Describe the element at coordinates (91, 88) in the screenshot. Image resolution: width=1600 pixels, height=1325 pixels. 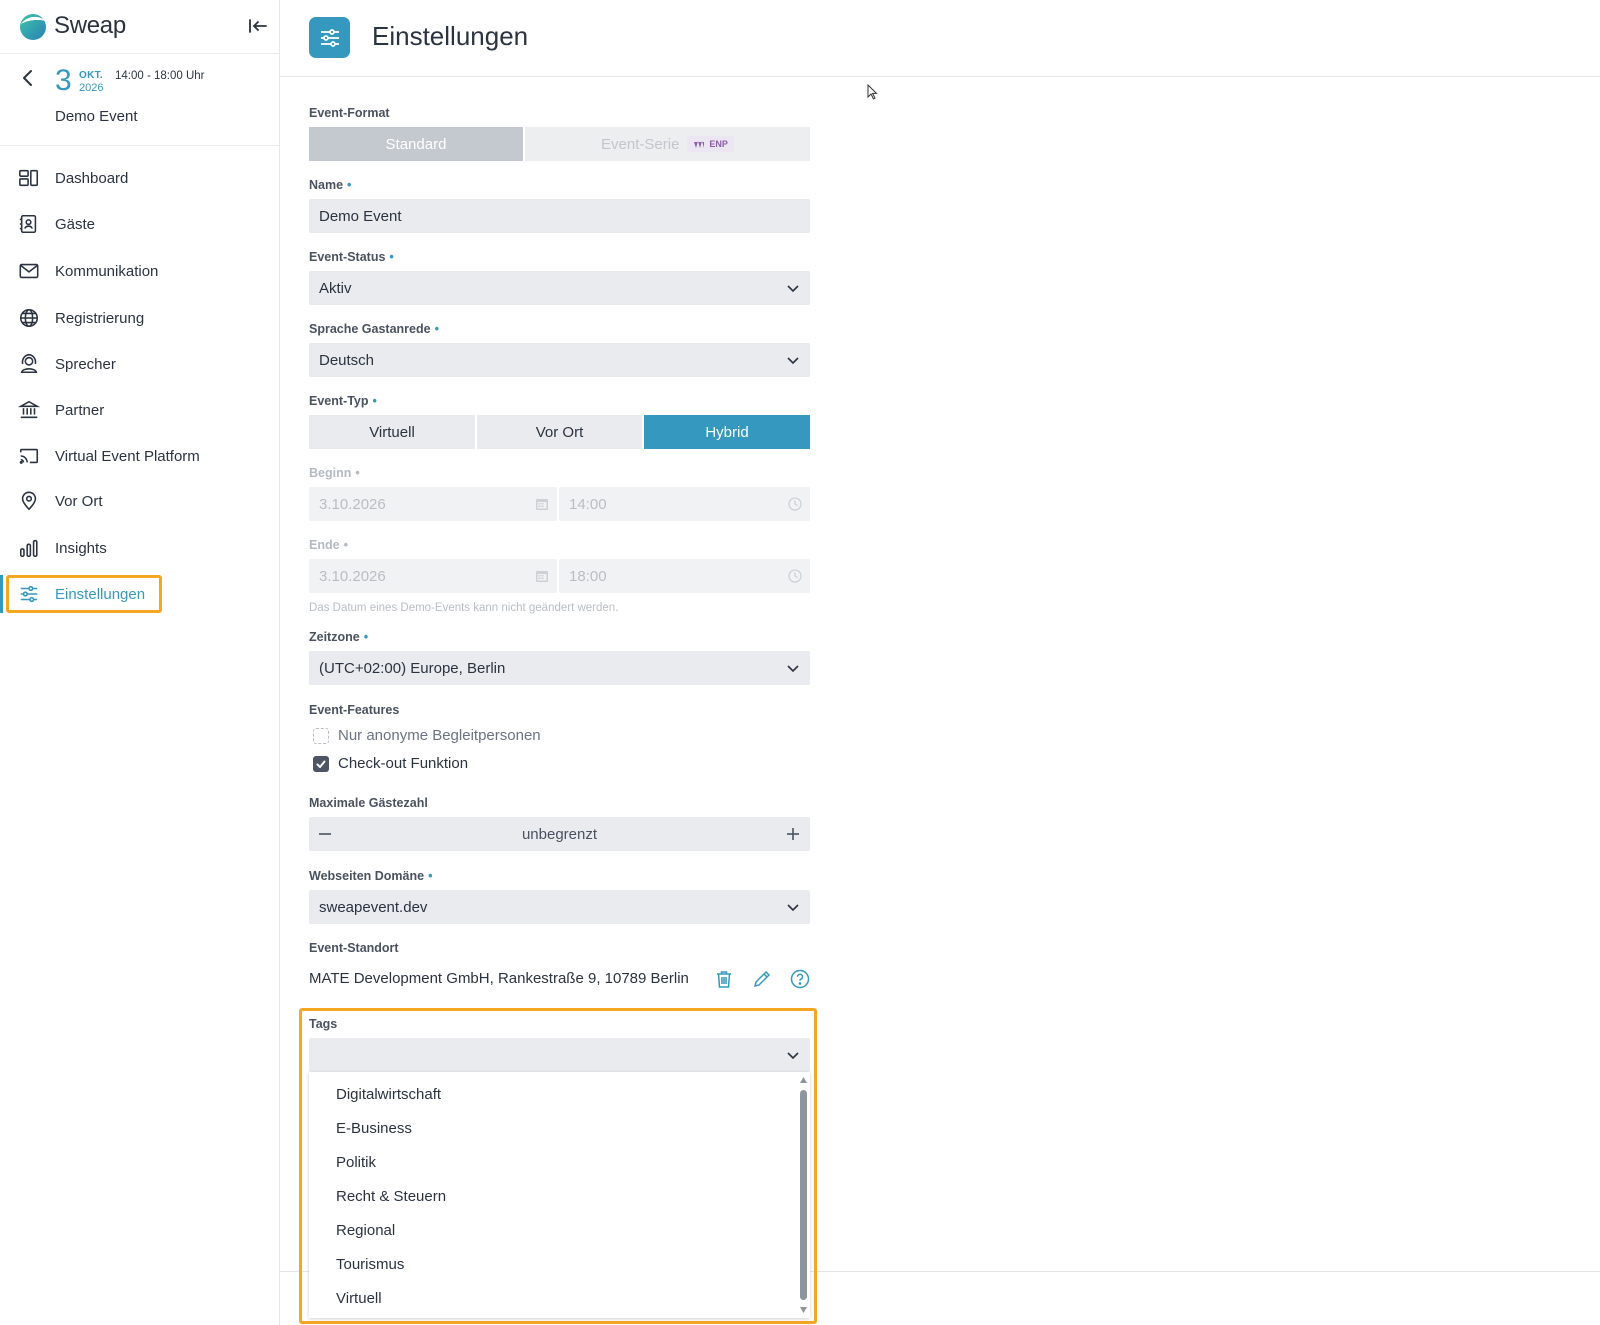
I see `event-date-year: 2026` at that location.